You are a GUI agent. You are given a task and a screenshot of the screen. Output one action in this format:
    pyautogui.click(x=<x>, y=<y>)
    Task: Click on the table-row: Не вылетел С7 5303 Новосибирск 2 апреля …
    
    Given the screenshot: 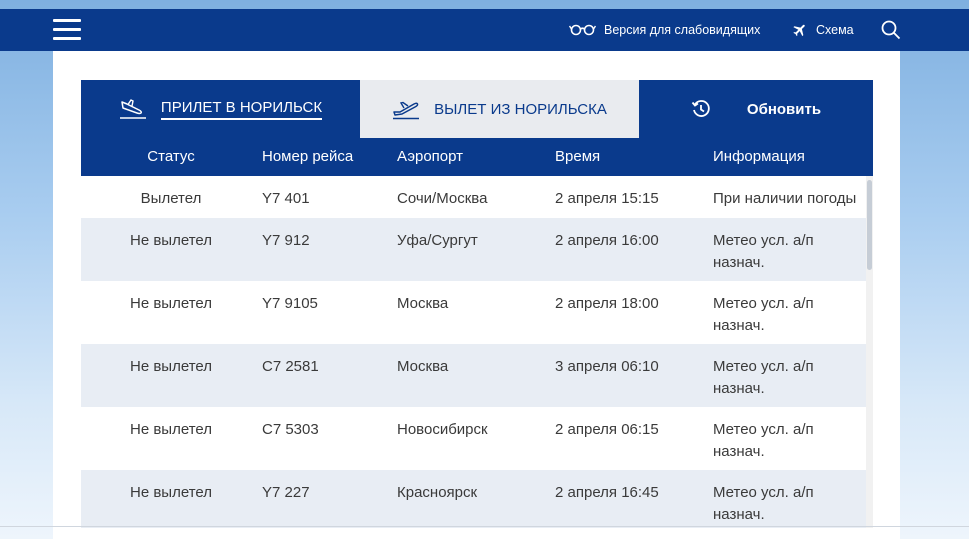 What is the action you would take?
    pyautogui.click(x=473, y=438)
    